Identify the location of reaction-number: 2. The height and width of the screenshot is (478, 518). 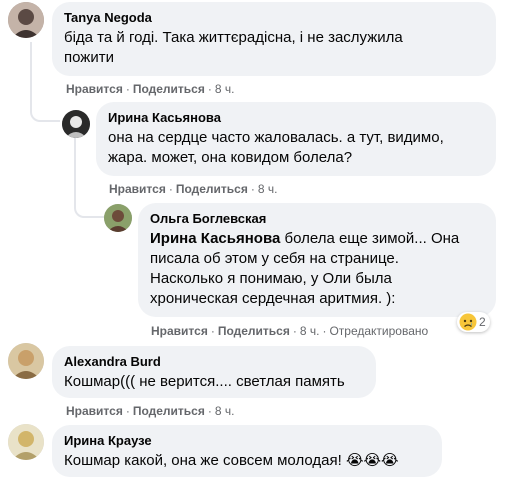
(482, 322).